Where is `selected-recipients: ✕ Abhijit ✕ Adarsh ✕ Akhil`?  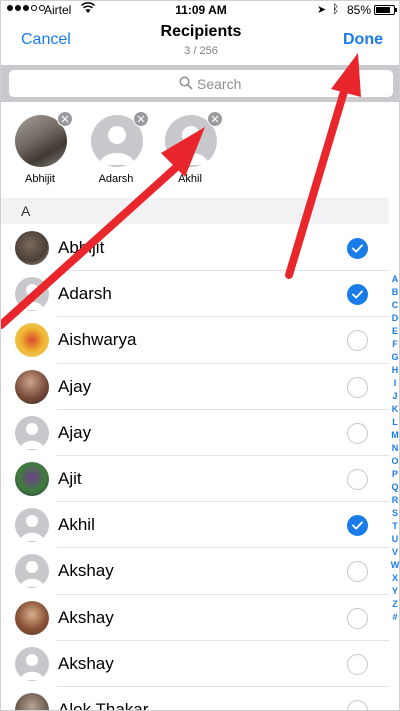
selected-recipients: ✕ Abhijit ✕ Adarsh ✕ Akhil is located at coordinates (200, 149).